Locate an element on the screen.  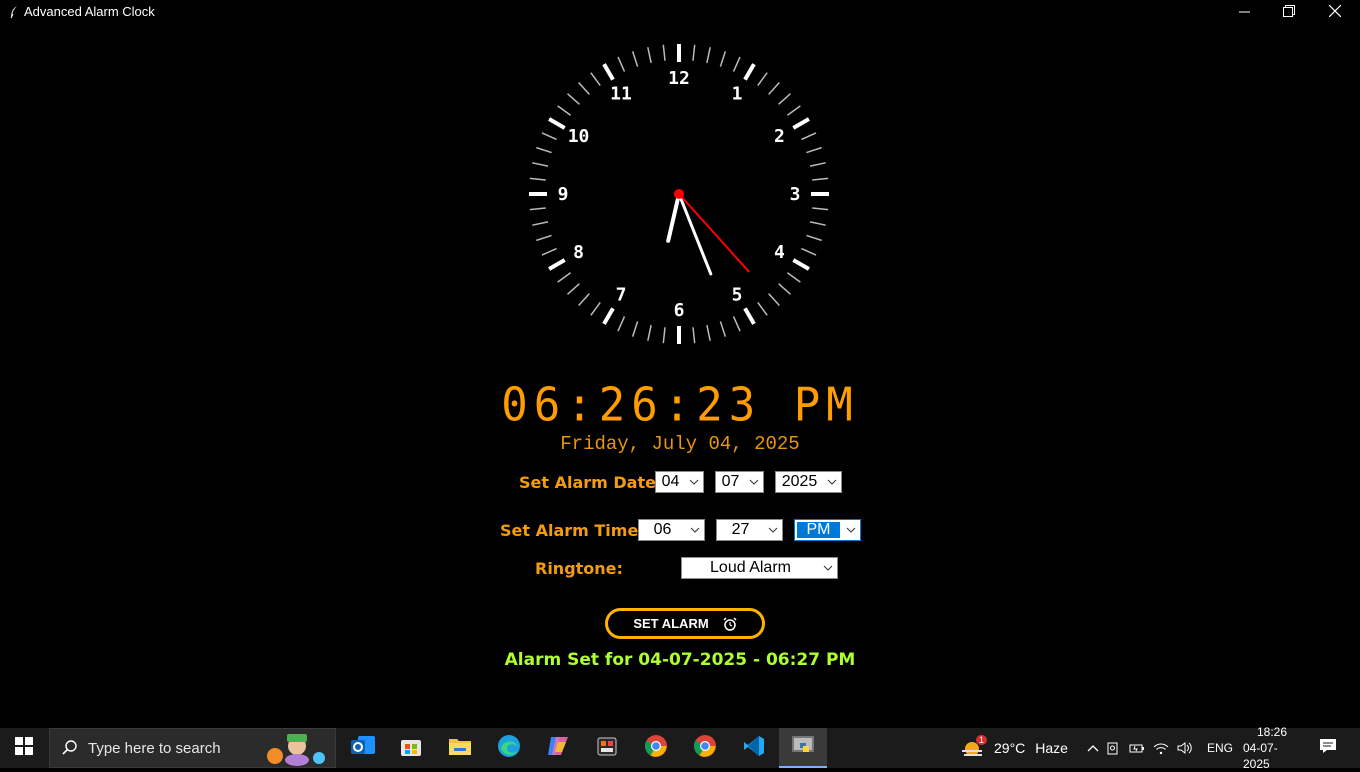
alarm-minute-select: 27 is located at coordinates (749, 530).